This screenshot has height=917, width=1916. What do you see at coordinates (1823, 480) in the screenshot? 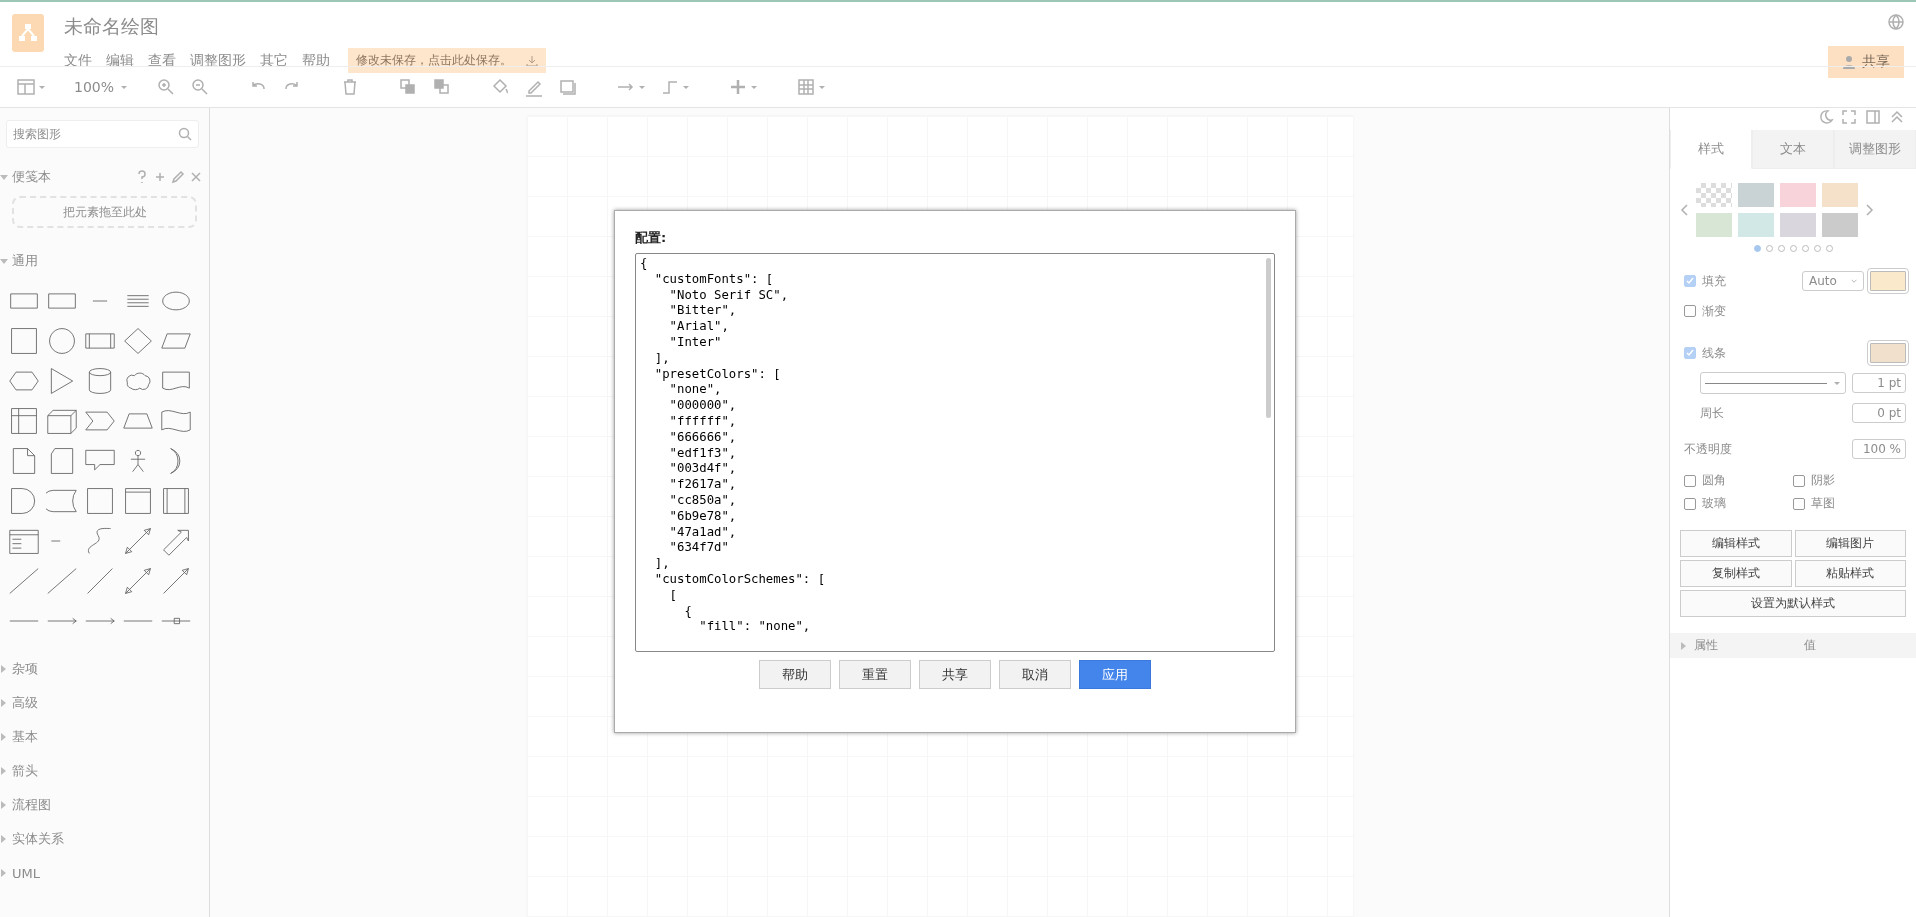
I see `option-label: 阴影` at bounding box center [1823, 480].